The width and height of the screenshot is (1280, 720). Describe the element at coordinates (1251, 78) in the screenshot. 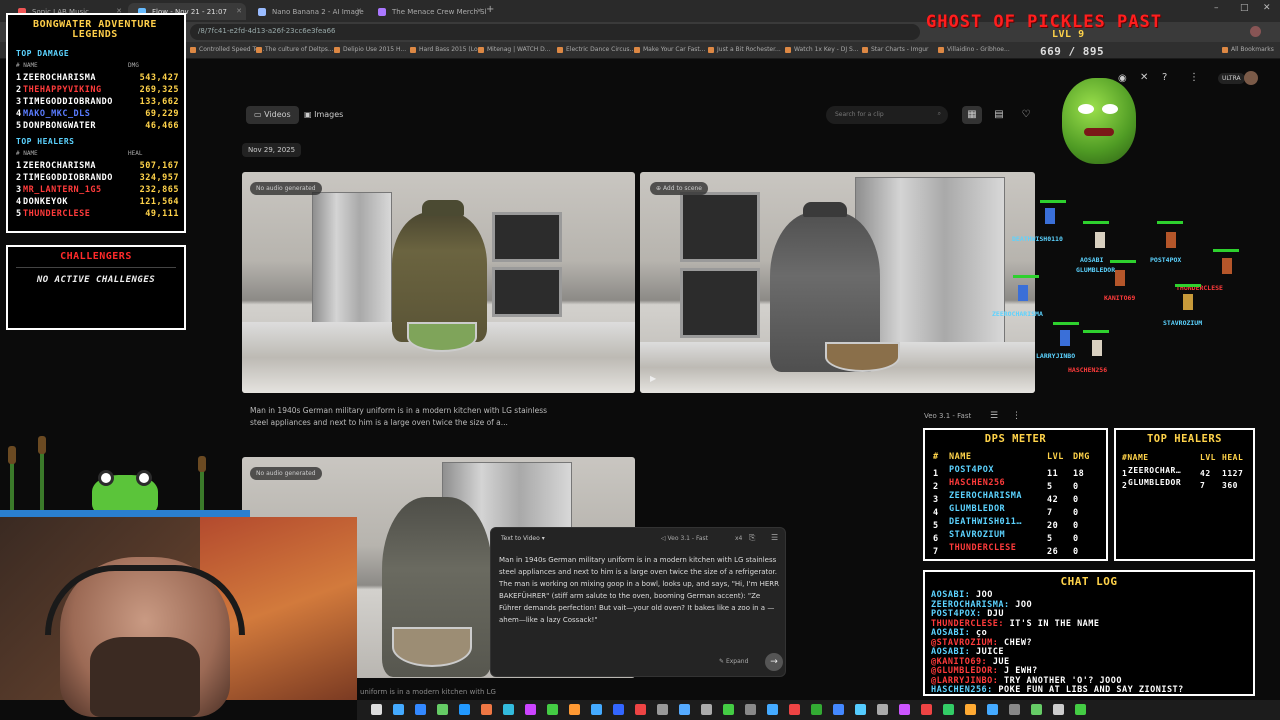

I see `user-avatar` at that location.